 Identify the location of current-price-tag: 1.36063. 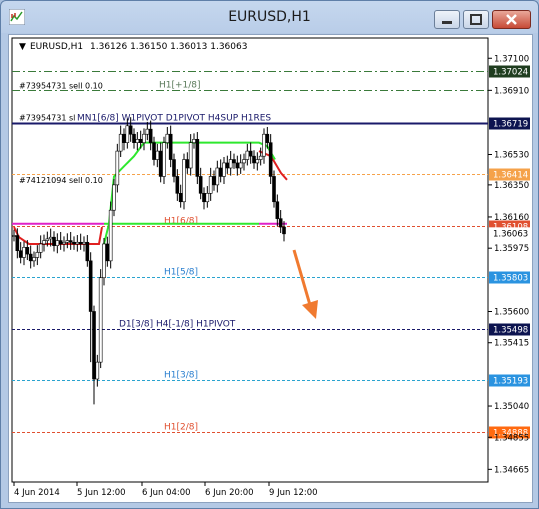
(509, 233).